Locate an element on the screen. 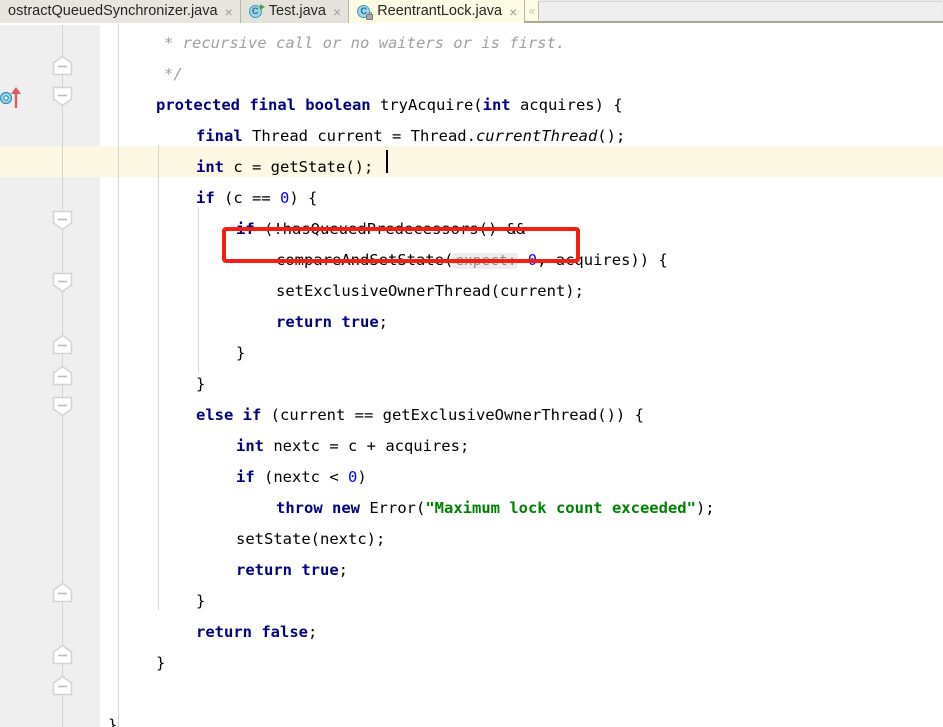 The image size is (943, 727). code-token: return false is located at coordinates (252, 632).